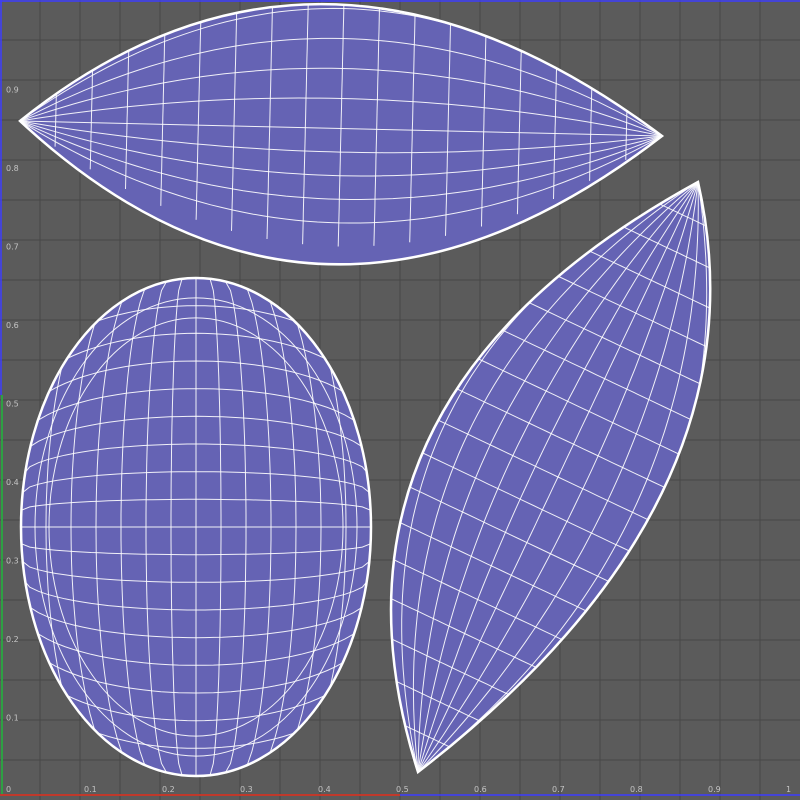  What do you see at coordinates (558, 789) in the screenshot?
I see `u-tick-label: 0.7` at bounding box center [558, 789].